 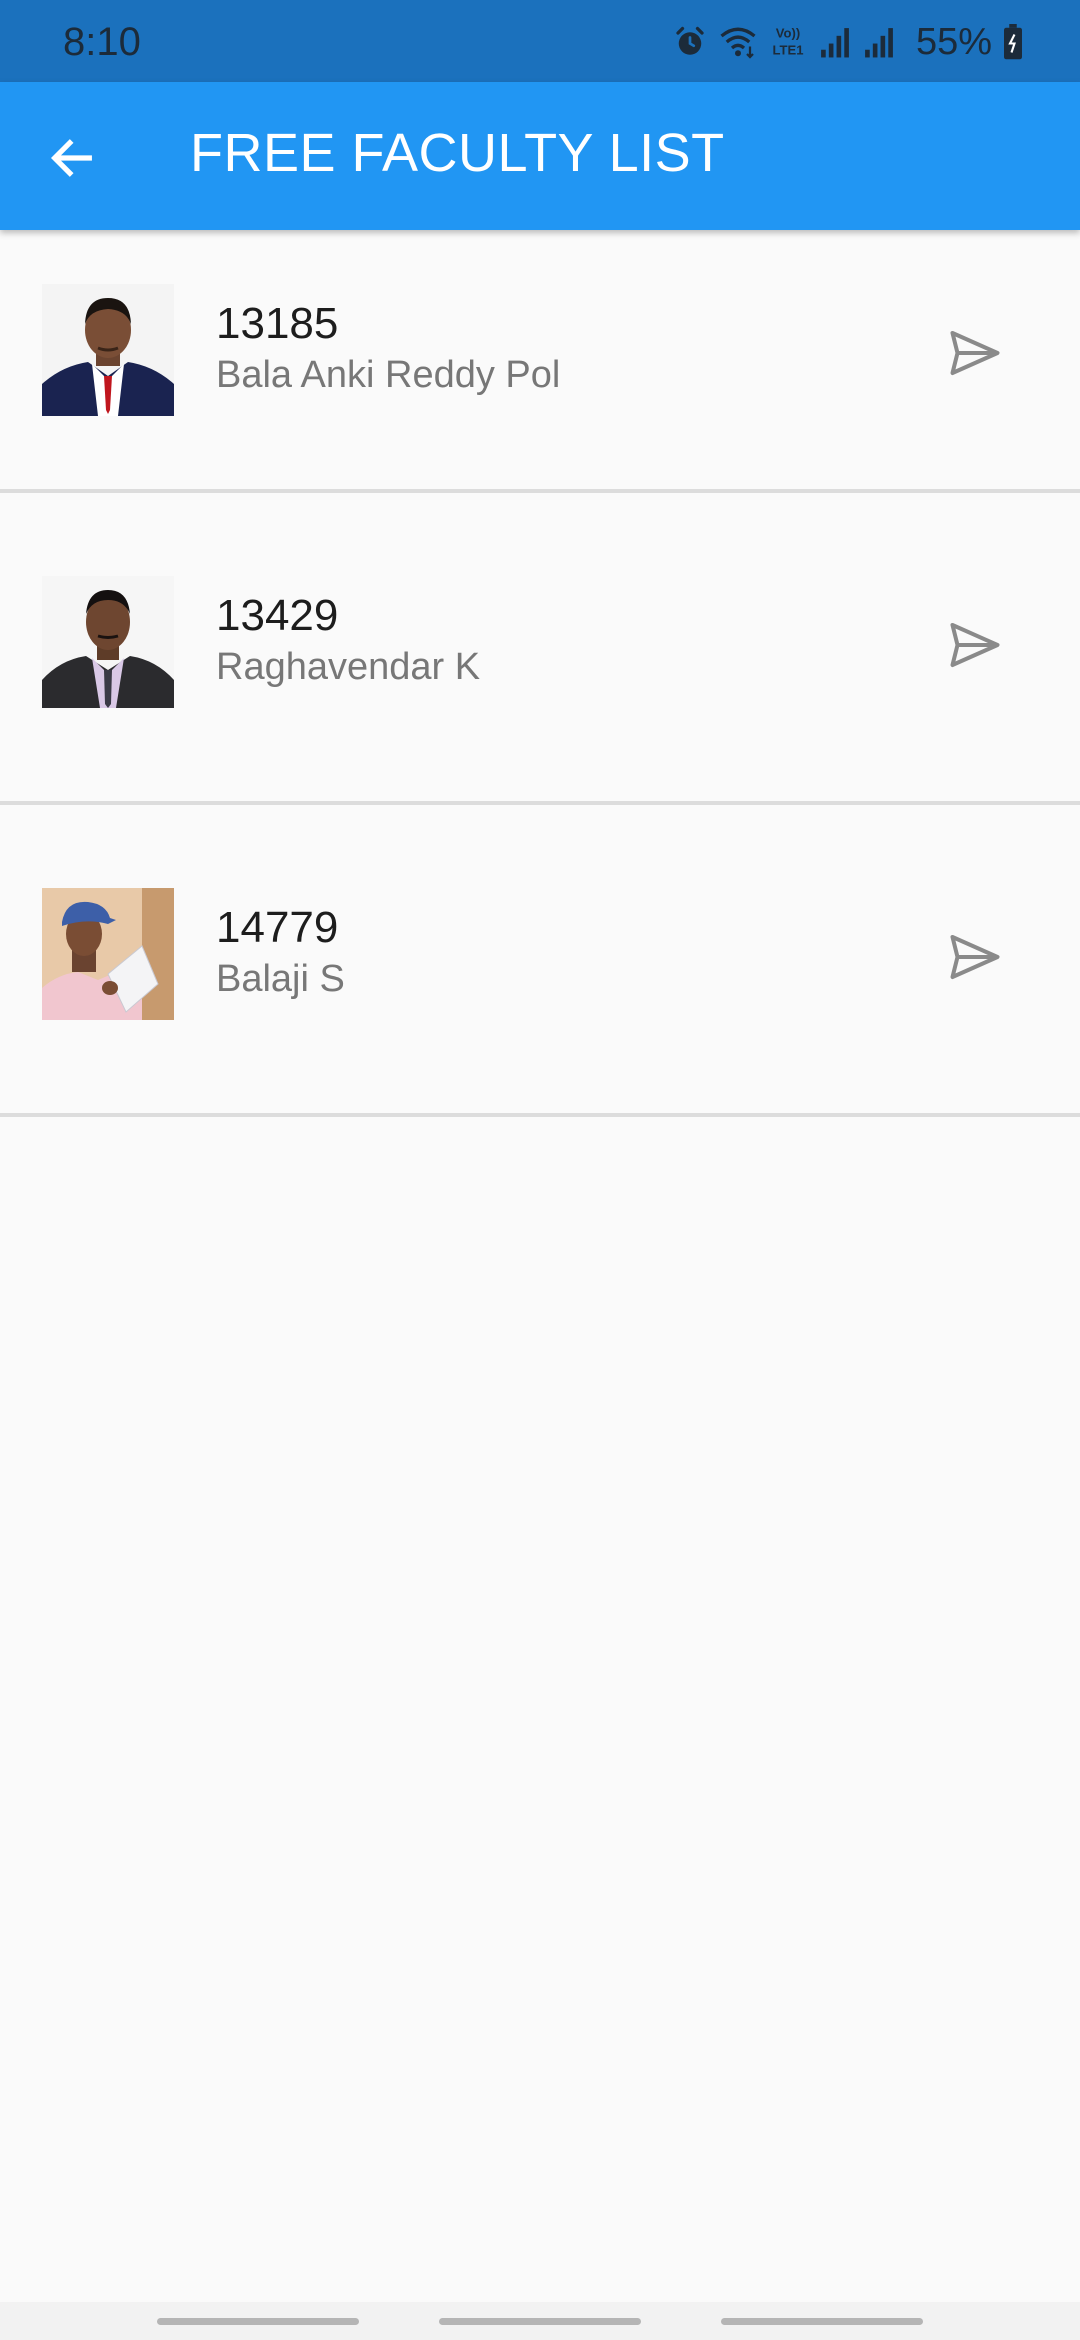 I want to click on battery-percent: 55%, so click(x=953, y=41).